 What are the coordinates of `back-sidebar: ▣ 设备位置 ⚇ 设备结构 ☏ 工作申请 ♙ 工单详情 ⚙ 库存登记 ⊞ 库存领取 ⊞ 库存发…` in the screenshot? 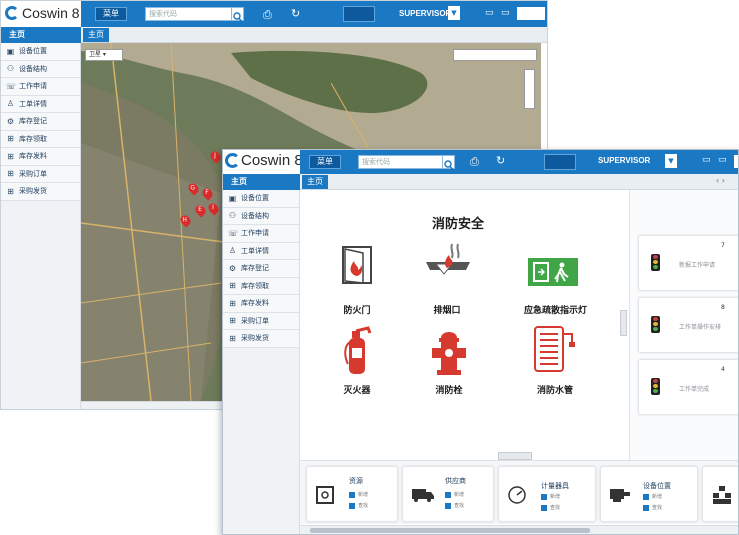 It's located at (41, 226).